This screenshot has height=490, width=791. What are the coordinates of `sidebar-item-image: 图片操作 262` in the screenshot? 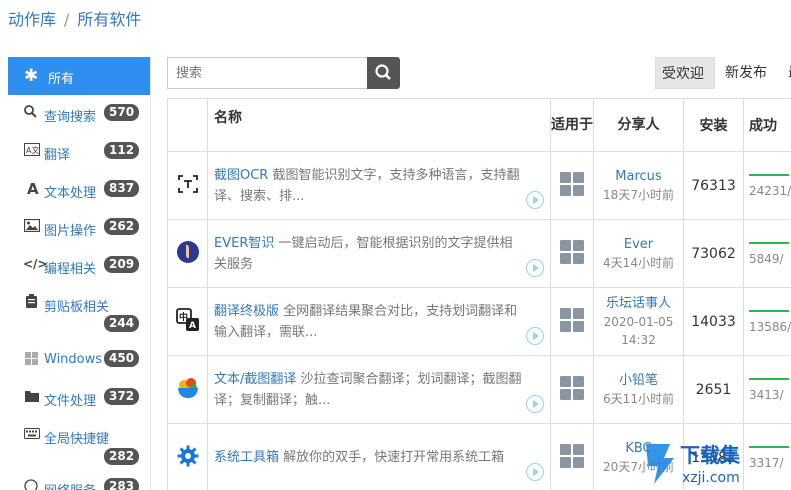 It's located at (79, 228).